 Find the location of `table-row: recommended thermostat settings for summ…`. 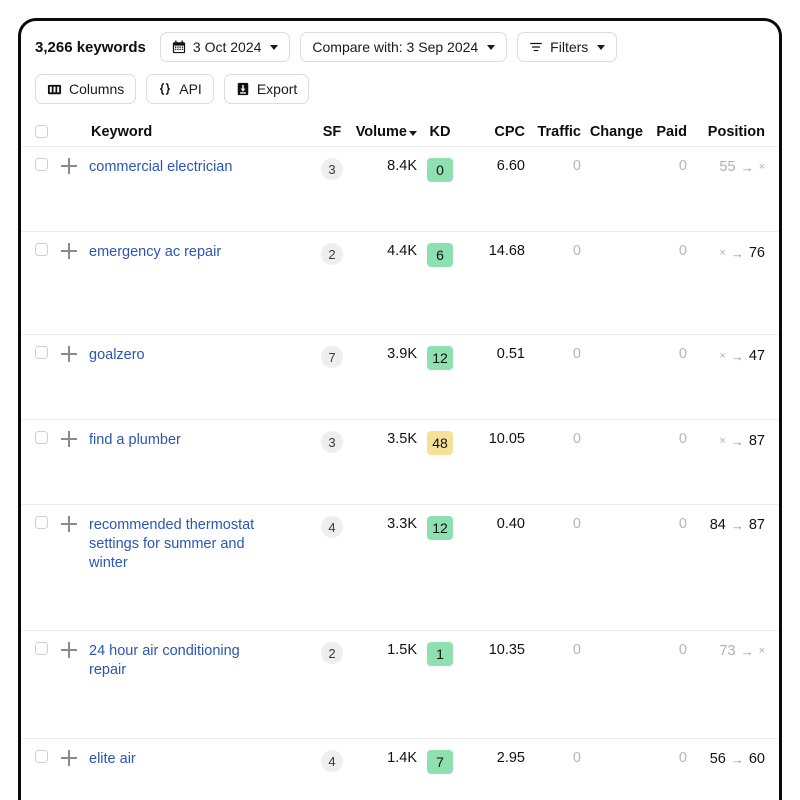

table-row: recommended thermostat settings for summ… is located at coordinates (400, 568).